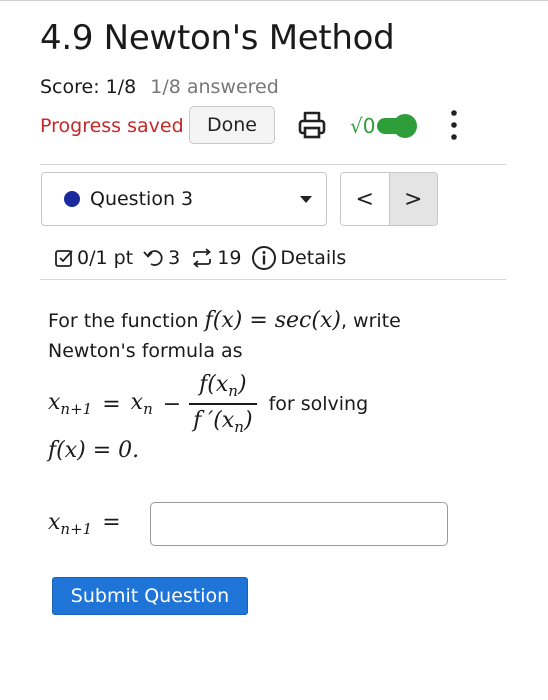  Describe the element at coordinates (274, 0) in the screenshot. I see `top-border` at that location.